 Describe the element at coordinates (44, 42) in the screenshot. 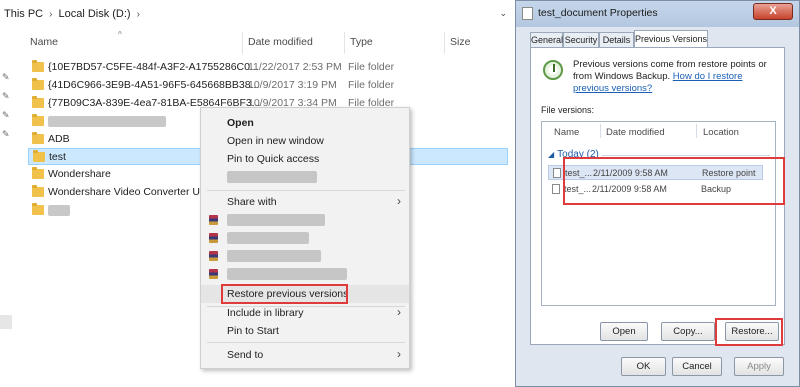

I see `column-name: Name` at that location.